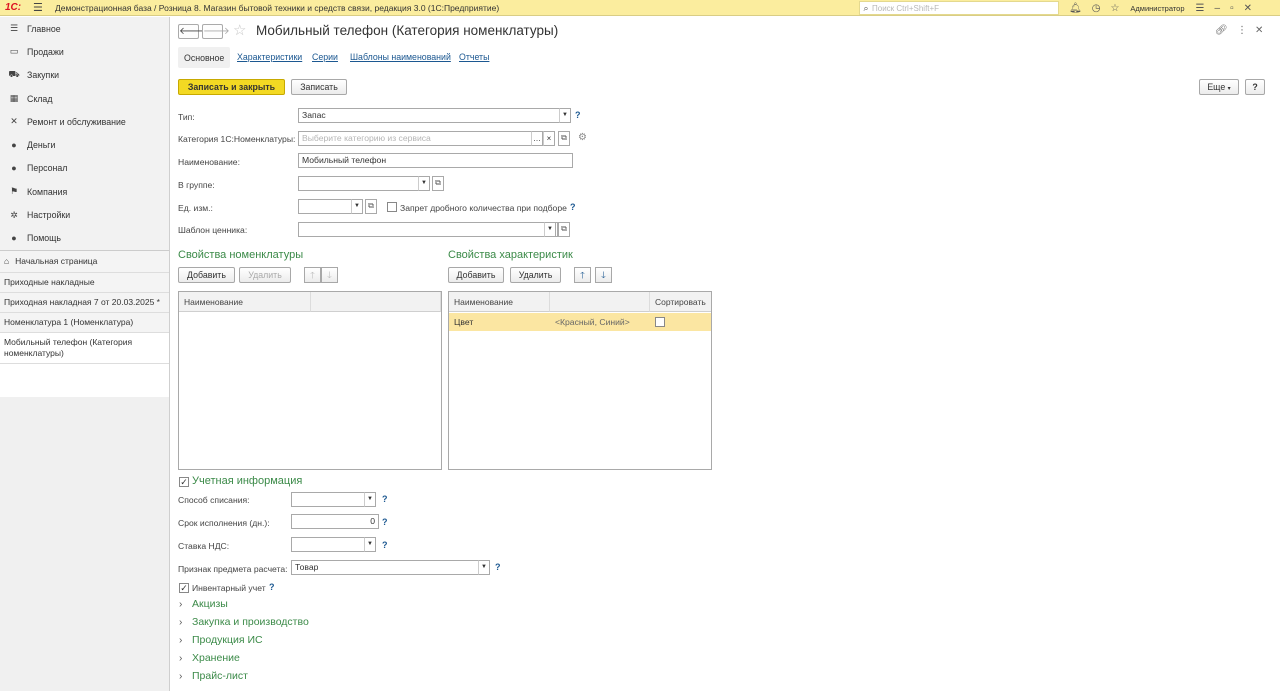 The width and height of the screenshot is (1280, 691). I want to click on fractional-help-icon: ?, so click(573, 207).